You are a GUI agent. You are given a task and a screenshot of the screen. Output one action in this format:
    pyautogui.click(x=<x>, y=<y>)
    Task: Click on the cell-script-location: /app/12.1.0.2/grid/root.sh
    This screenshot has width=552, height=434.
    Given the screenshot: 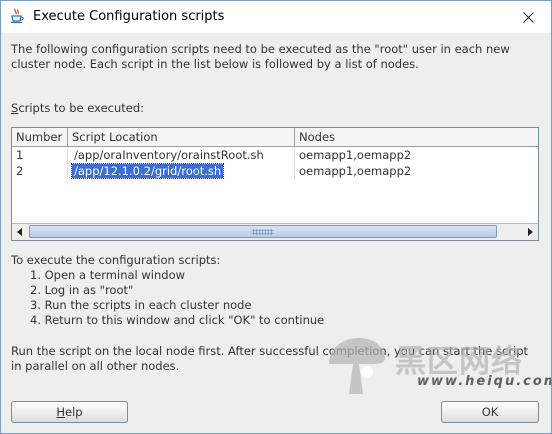 What is the action you would take?
    pyautogui.click(x=181, y=171)
    